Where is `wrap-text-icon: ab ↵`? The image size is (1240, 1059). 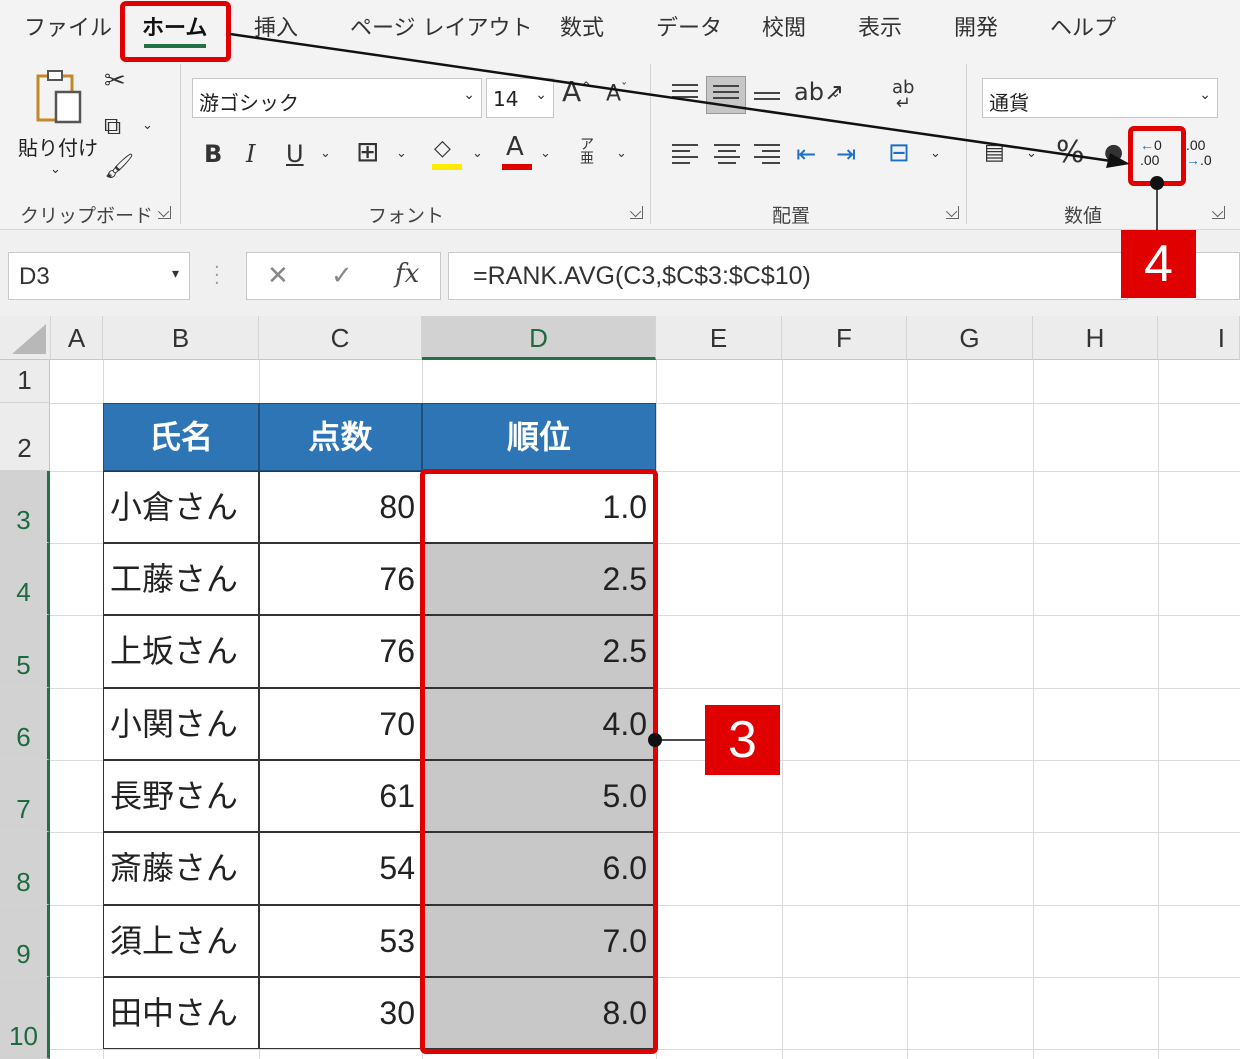
wrap-text-icon: ab ↵ is located at coordinates (903, 96).